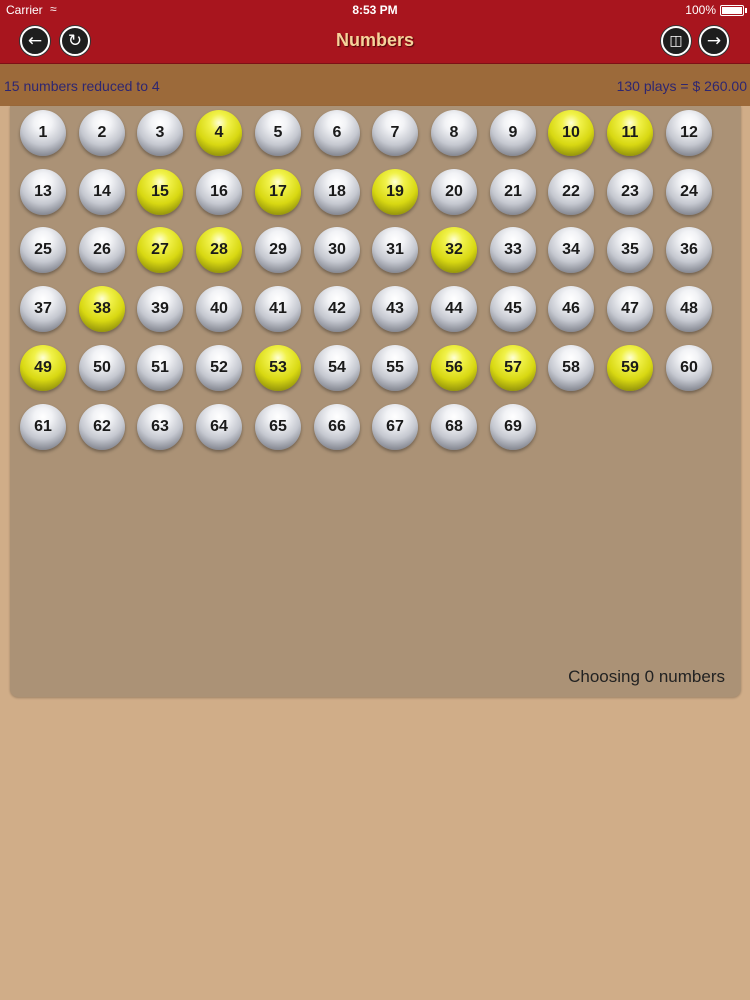 This screenshot has width=750, height=1000. What do you see at coordinates (337, 368) in the screenshot?
I see `number-ball-54: 54` at bounding box center [337, 368].